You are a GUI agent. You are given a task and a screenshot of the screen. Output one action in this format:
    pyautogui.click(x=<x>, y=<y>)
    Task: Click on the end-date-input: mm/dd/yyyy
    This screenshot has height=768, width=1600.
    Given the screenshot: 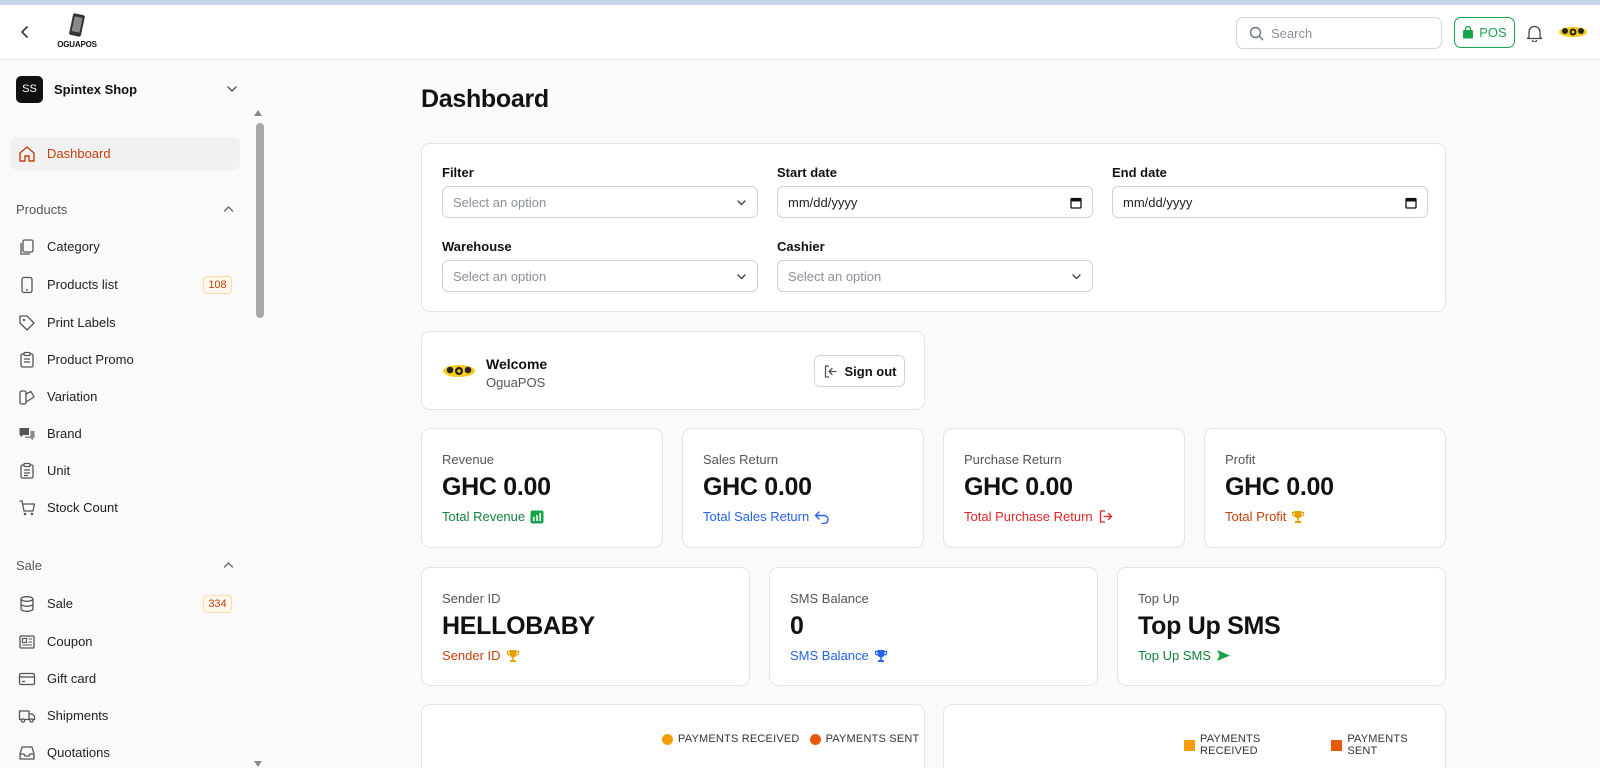 What is the action you would take?
    pyautogui.click(x=1270, y=202)
    